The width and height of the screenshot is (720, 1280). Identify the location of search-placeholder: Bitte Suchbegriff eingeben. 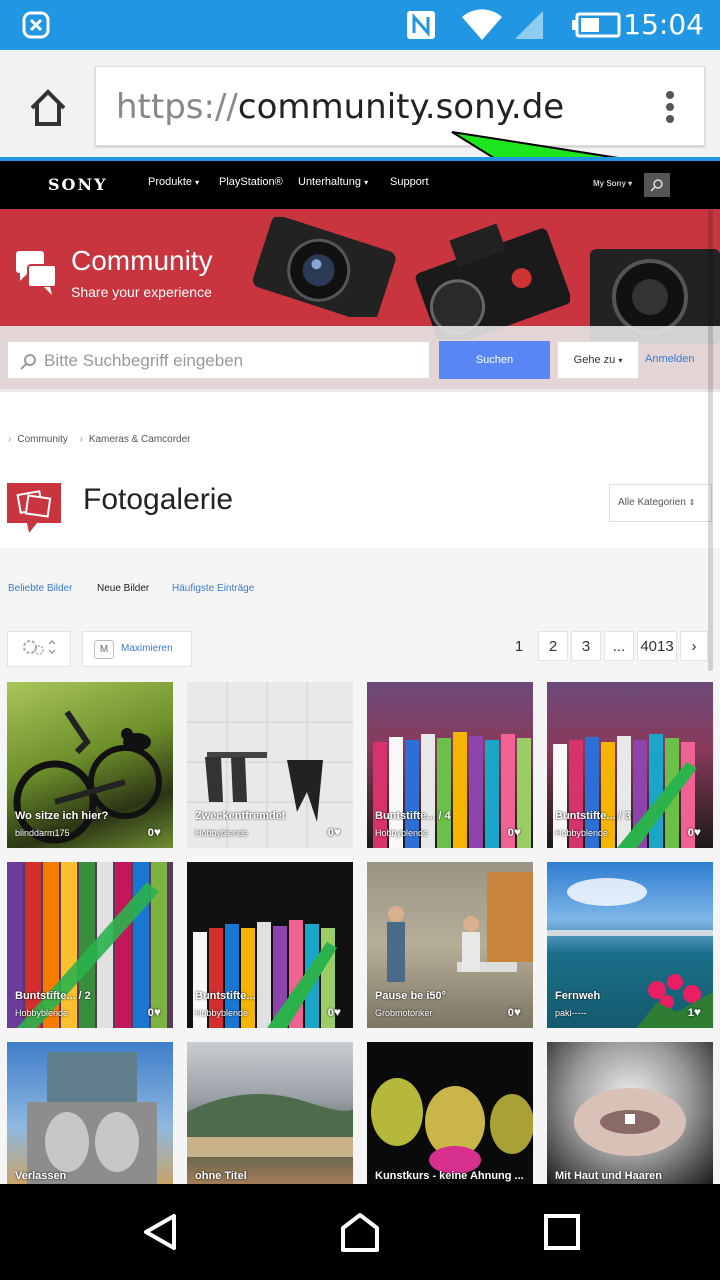
(144, 360).